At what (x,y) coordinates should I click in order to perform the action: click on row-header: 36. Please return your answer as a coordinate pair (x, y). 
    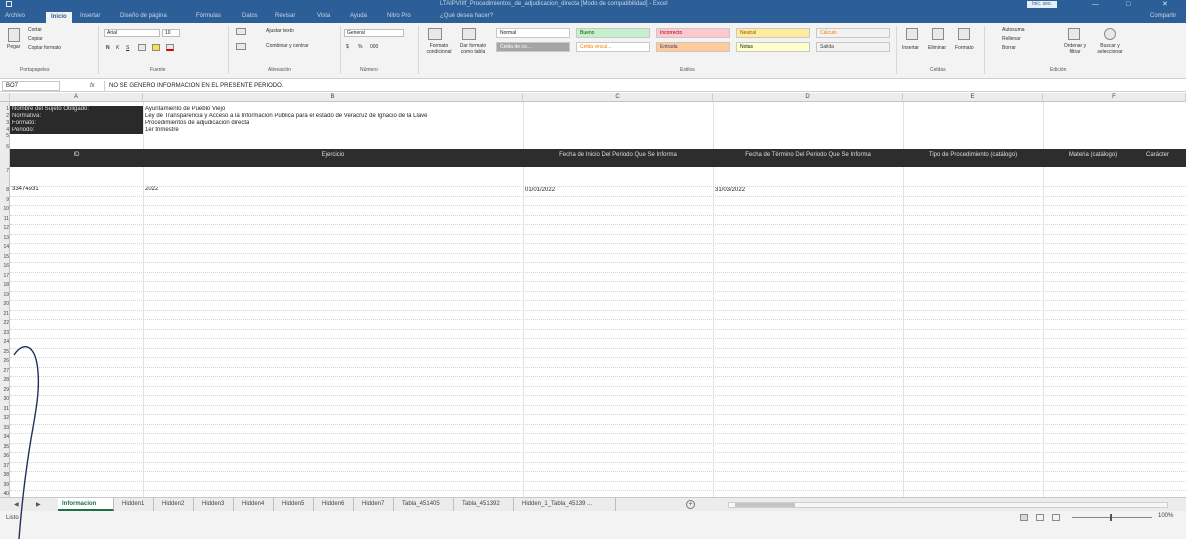
    Looking at the image, I should click on (5, 457).